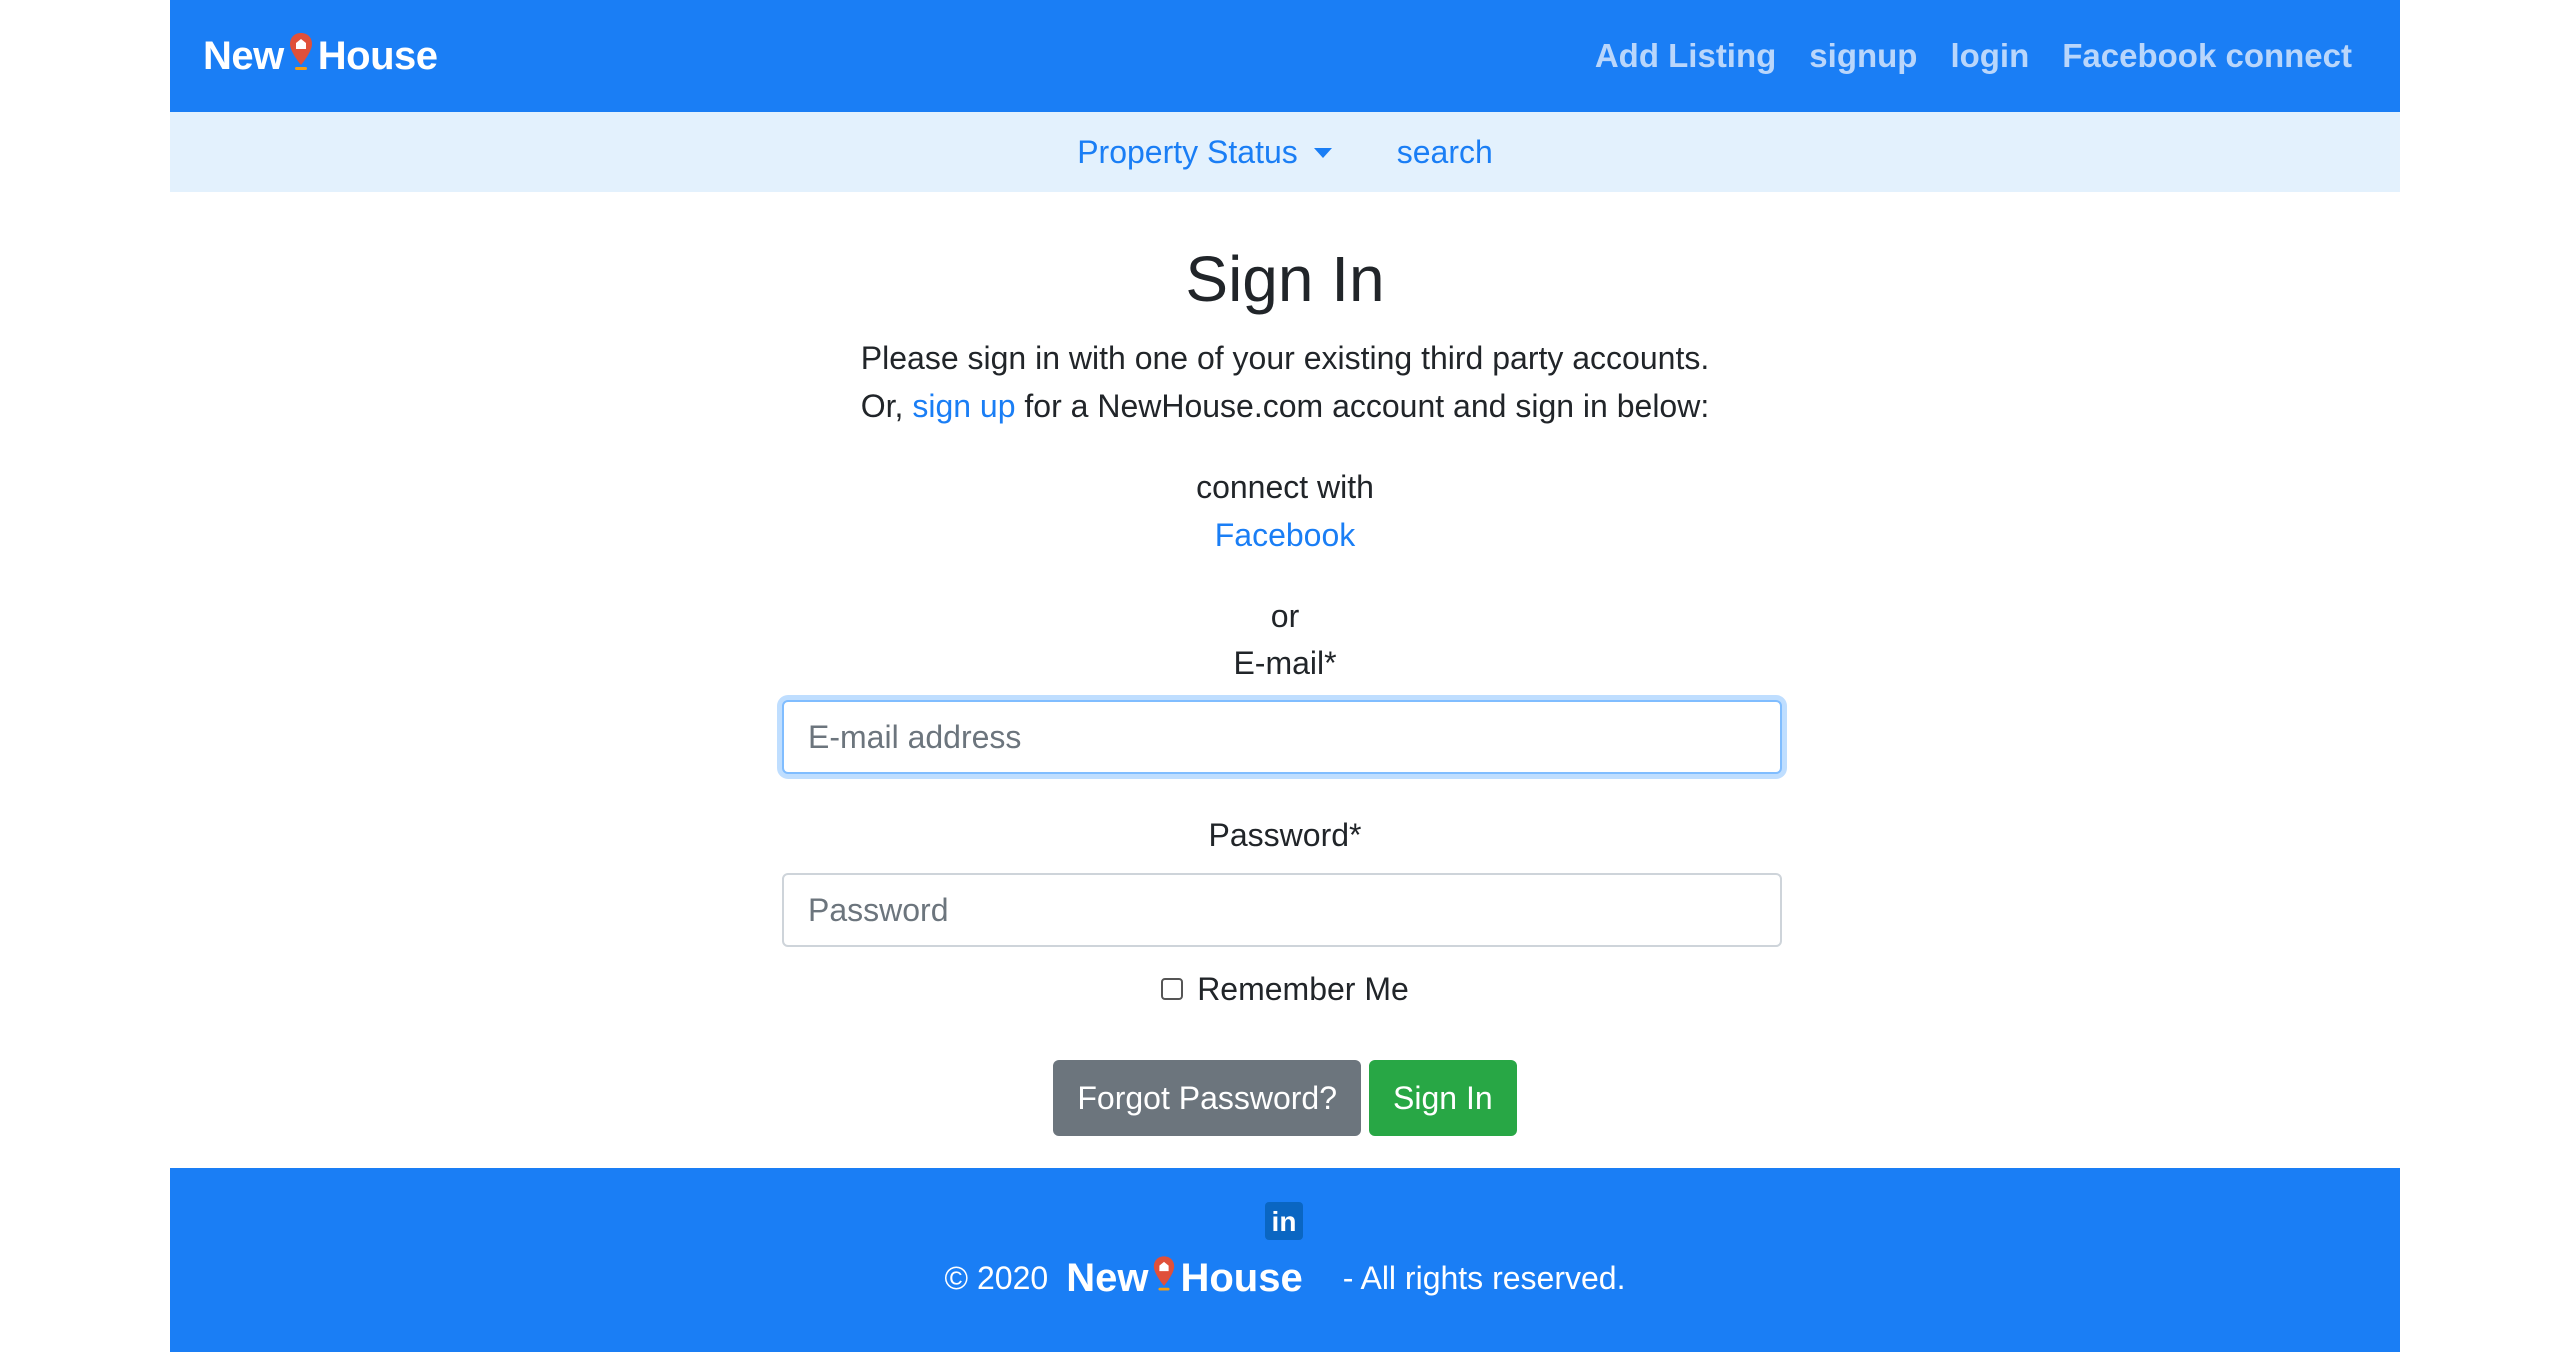 Image resolution: width=2560 pixels, height=1354 pixels. What do you see at coordinates (1284, 1221) in the screenshot?
I see `linkedin-icon: in` at bounding box center [1284, 1221].